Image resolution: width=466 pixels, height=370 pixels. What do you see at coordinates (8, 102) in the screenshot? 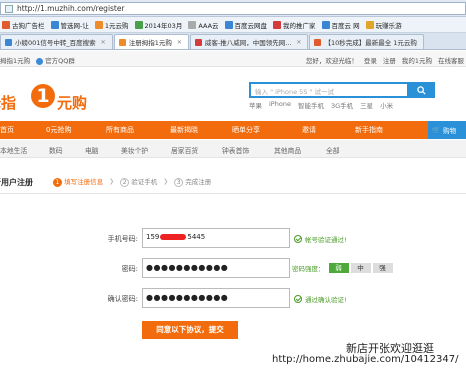
I see `logo-text-left: 拇指` at bounding box center [8, 102].